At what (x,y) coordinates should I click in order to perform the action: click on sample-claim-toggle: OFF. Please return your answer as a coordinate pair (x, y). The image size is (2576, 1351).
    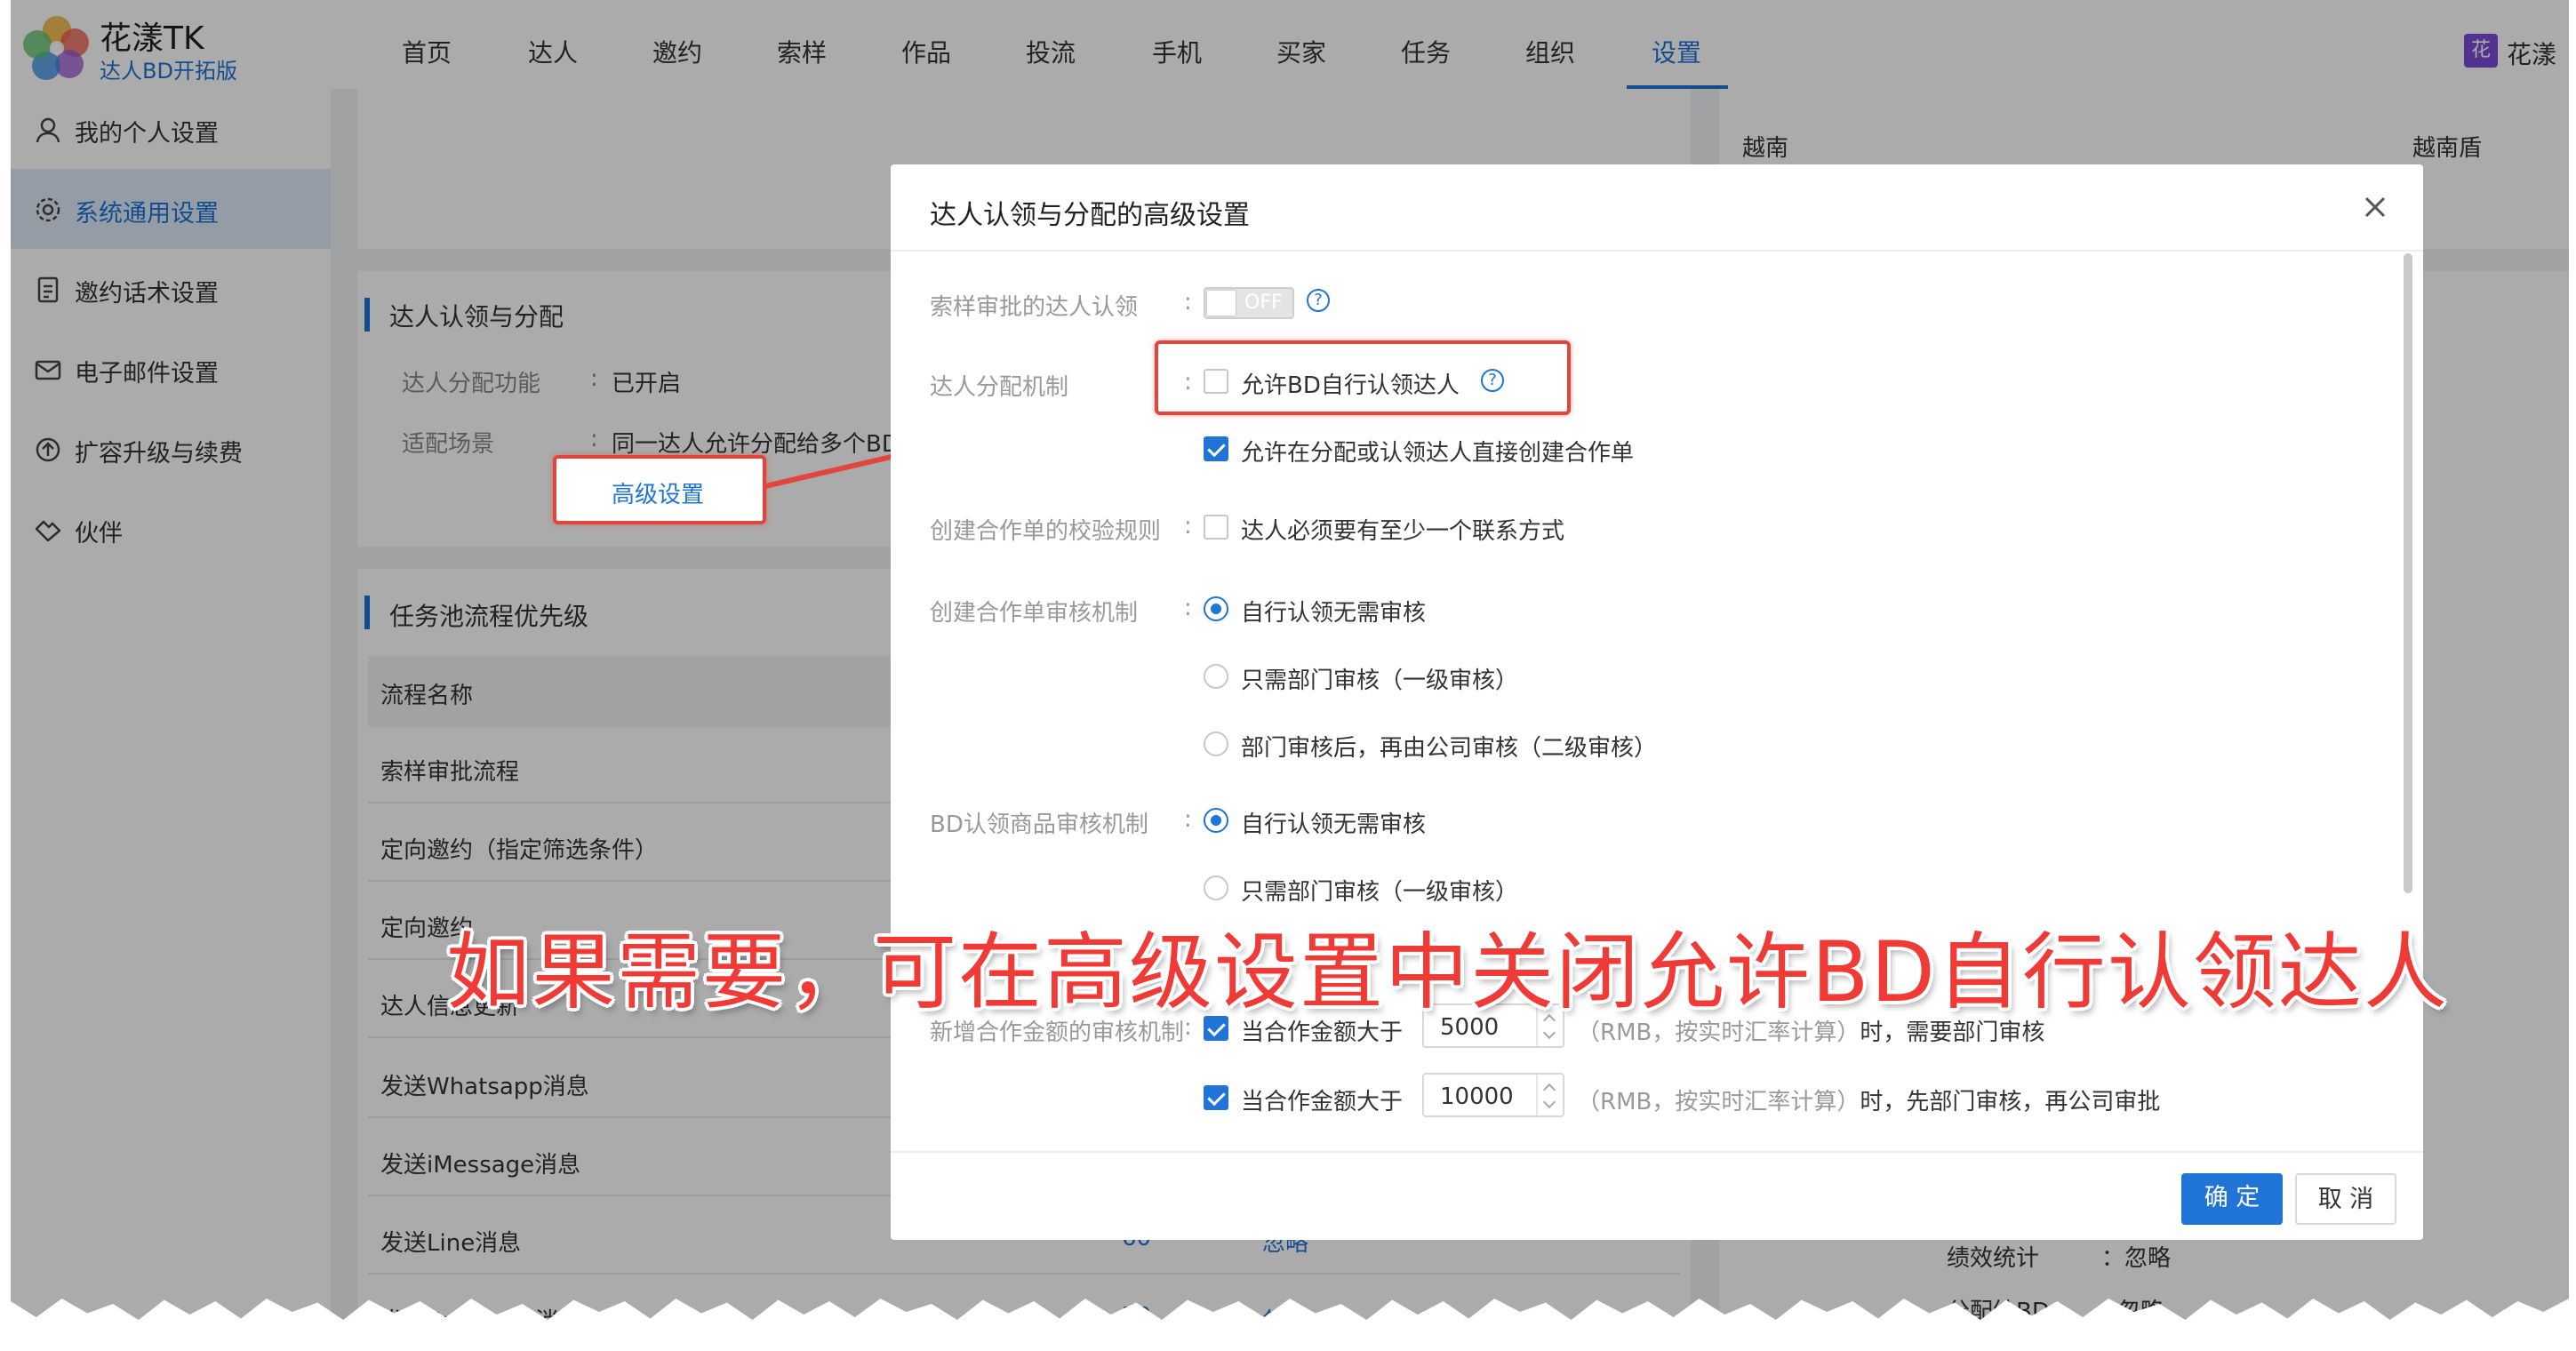
    Looking at the image, I should click on (1249, 303).